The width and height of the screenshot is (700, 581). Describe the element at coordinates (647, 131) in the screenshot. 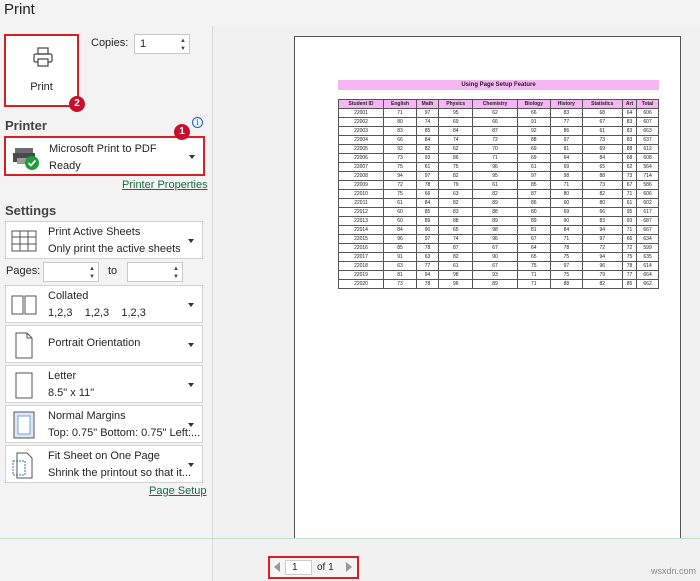

I see `table-cell: 663` at that location.